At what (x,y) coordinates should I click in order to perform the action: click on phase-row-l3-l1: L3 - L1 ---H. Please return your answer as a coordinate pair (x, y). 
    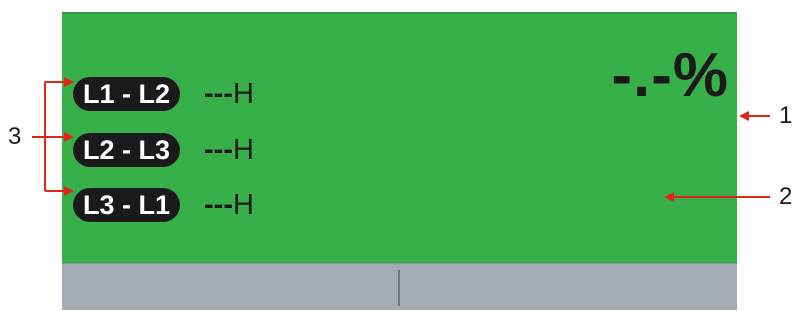
    Looking at the image, I should click on (163, 205).